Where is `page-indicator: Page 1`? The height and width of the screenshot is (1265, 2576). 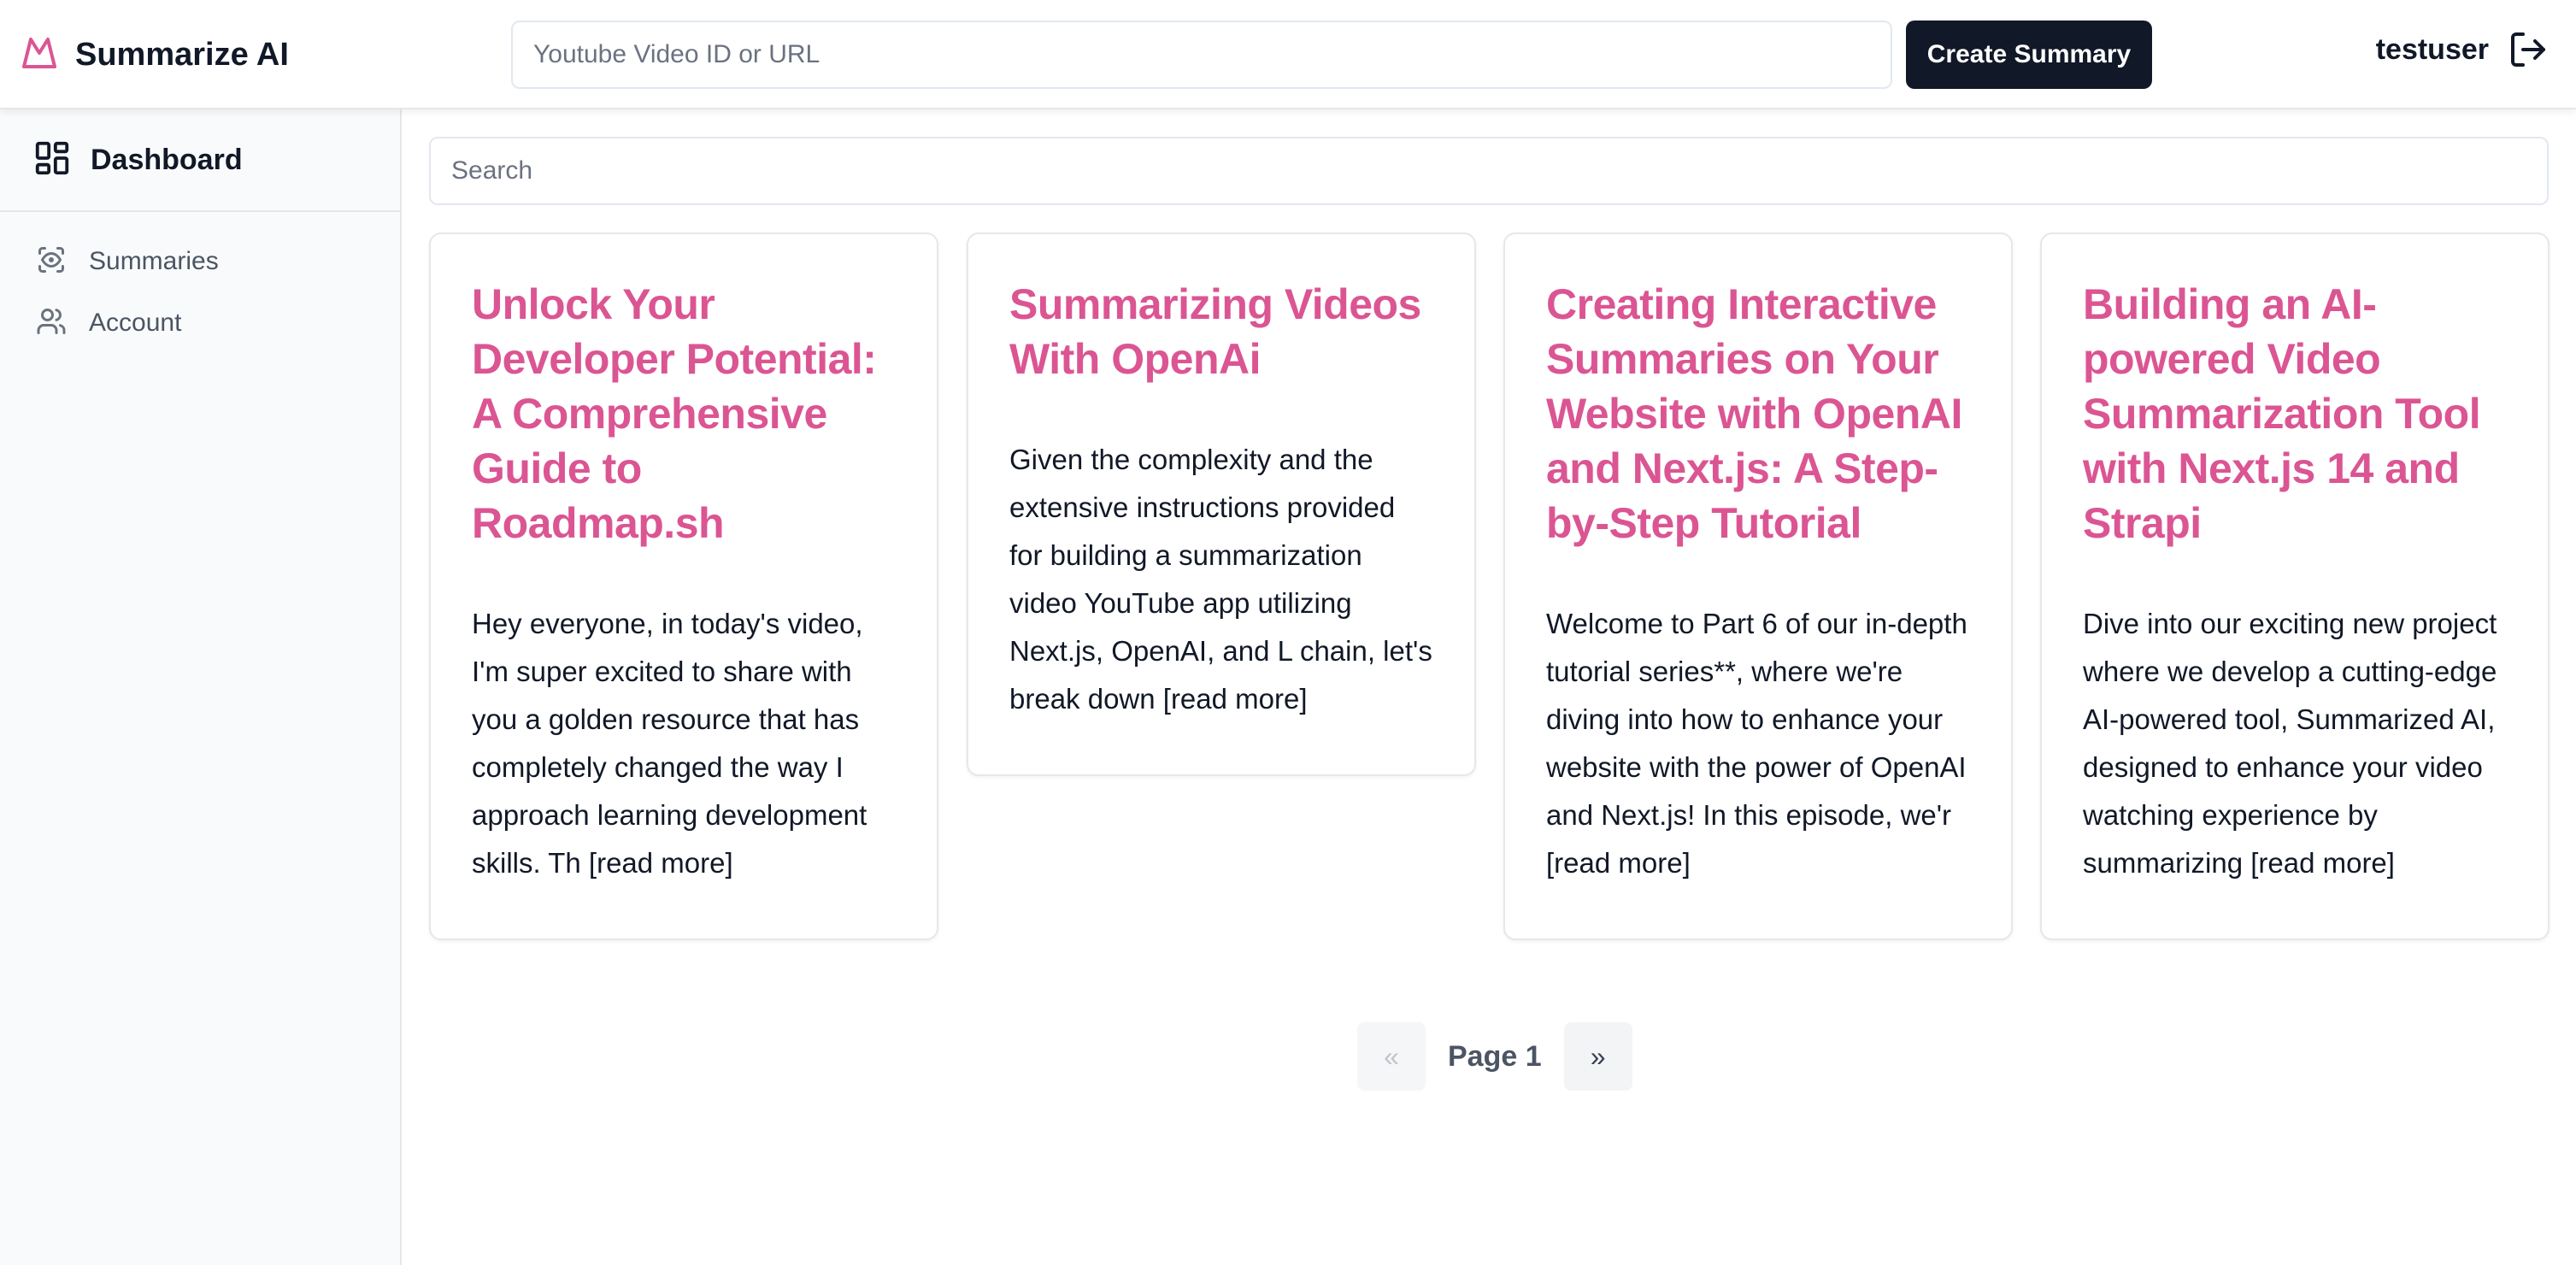
page-indicator: Page 1 is located at coordinates (1495, 1056).